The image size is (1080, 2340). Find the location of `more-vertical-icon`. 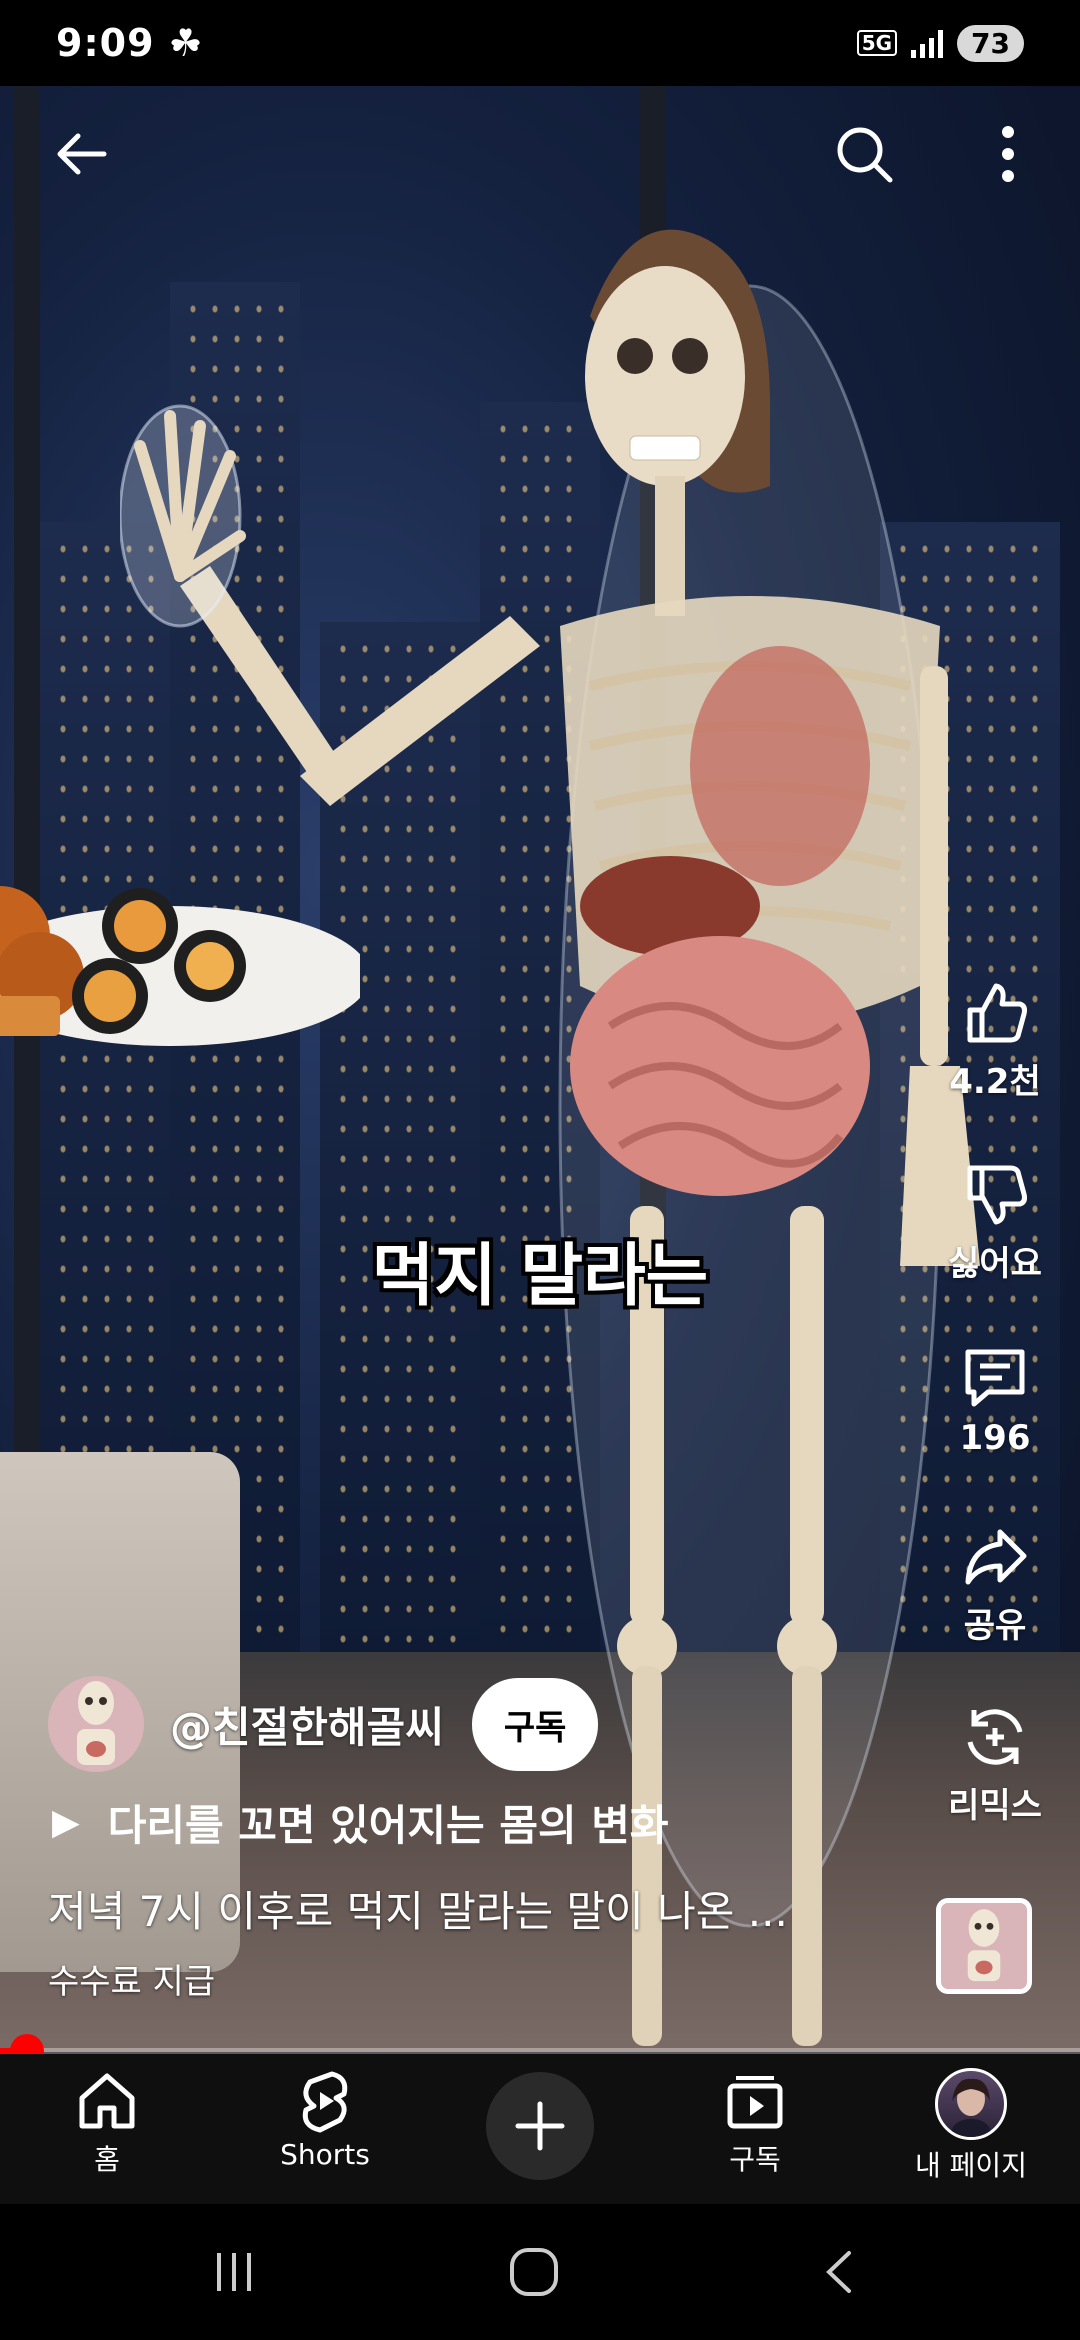

more-vertical-icon is located at coordinates (1008, 154).